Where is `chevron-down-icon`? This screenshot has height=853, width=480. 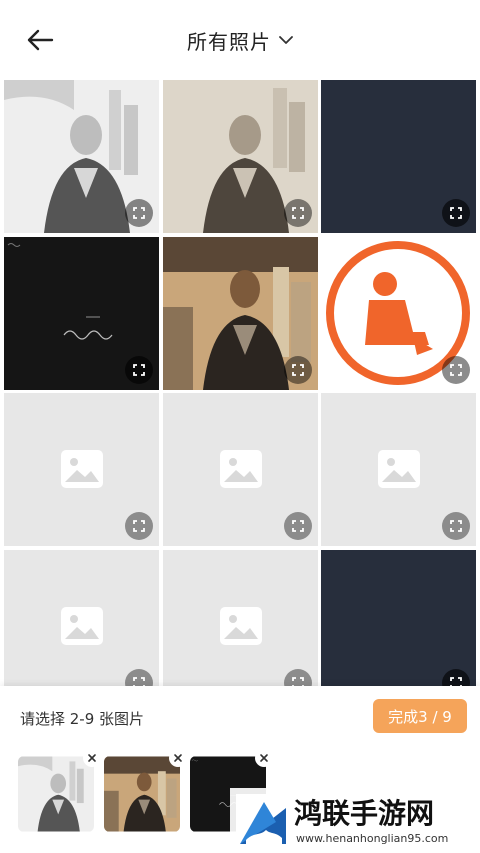 chevron-down-icon is located at coordinates (286, 40).